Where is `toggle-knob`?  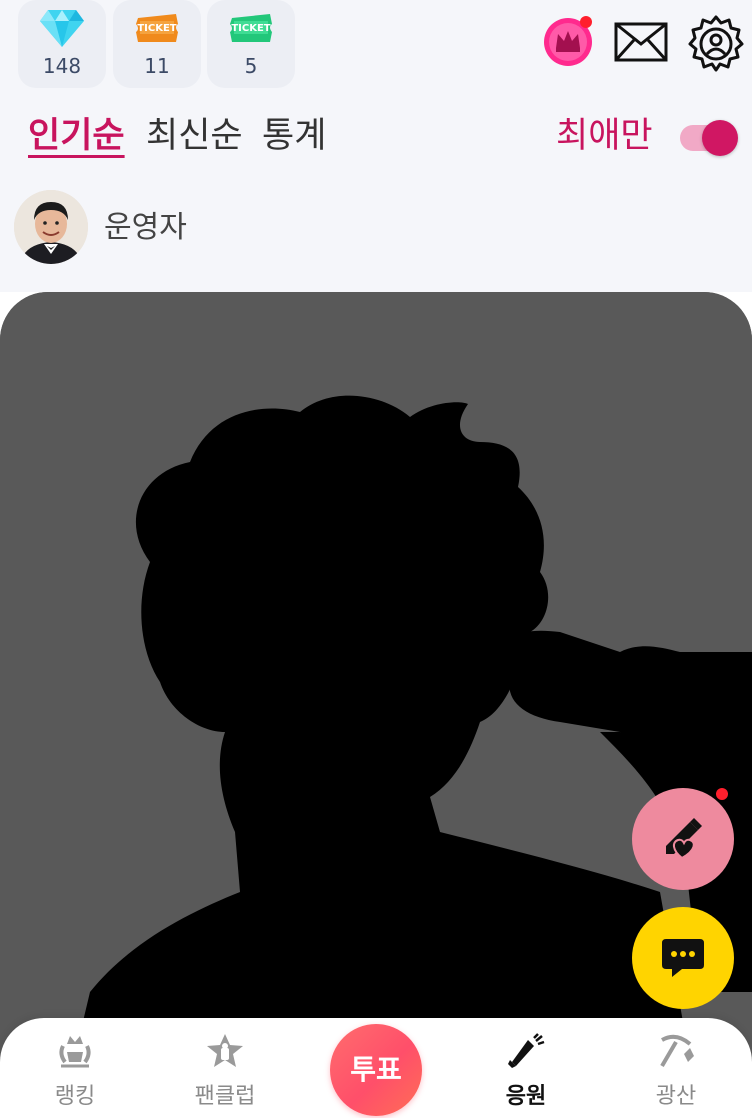
toggle-knob is located at coordinates (720, 138).